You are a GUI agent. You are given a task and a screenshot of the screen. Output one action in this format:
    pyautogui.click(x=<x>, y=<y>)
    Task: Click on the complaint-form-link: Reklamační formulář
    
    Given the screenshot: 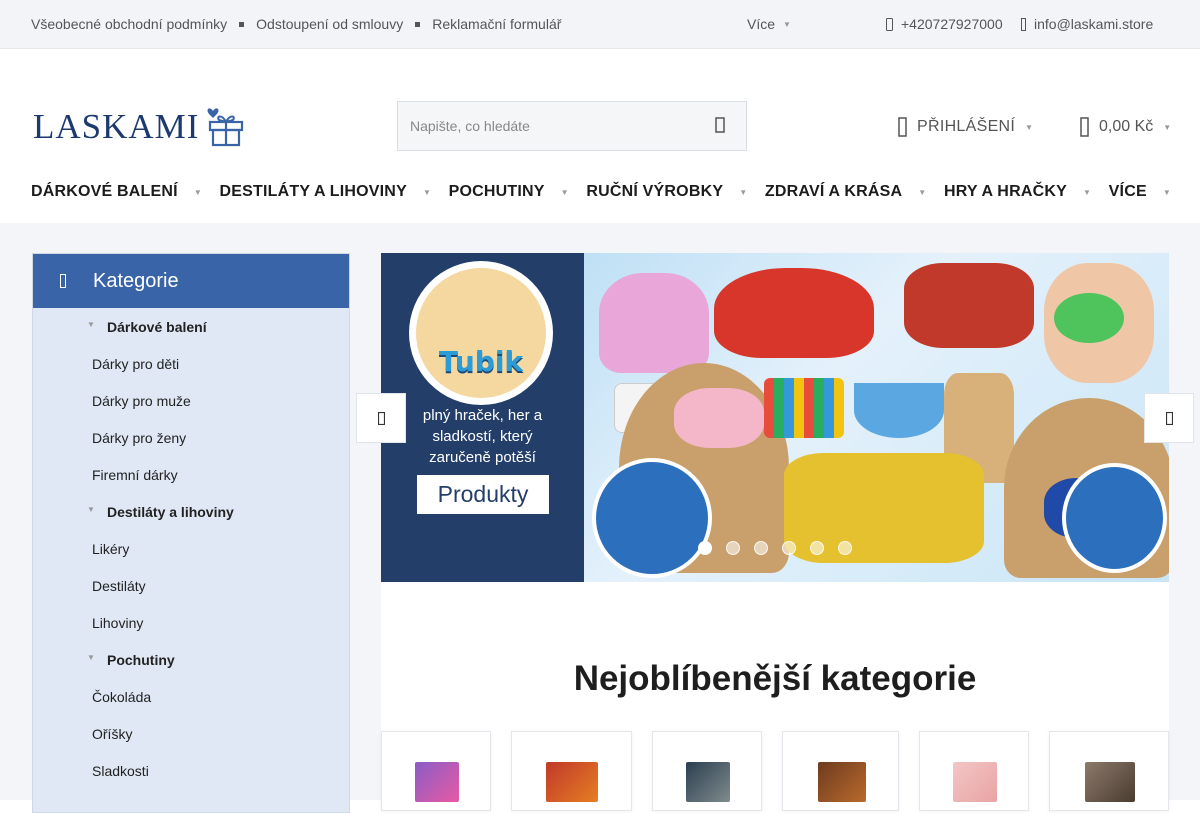 What is the action you would take?
    pyautogui.click(x=496, y=24)
    